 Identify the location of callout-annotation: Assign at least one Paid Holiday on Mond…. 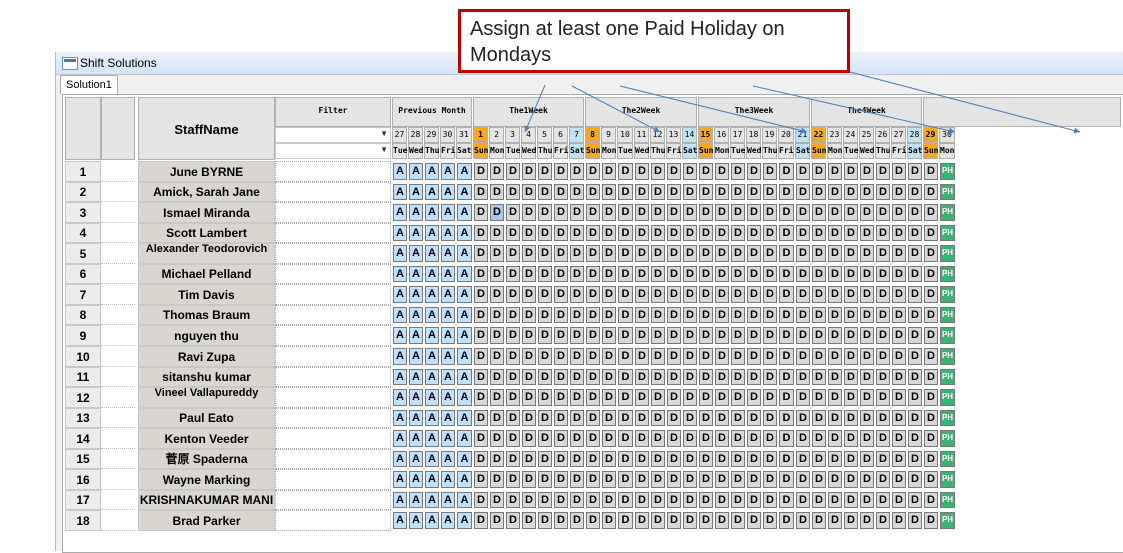
(654, 41).